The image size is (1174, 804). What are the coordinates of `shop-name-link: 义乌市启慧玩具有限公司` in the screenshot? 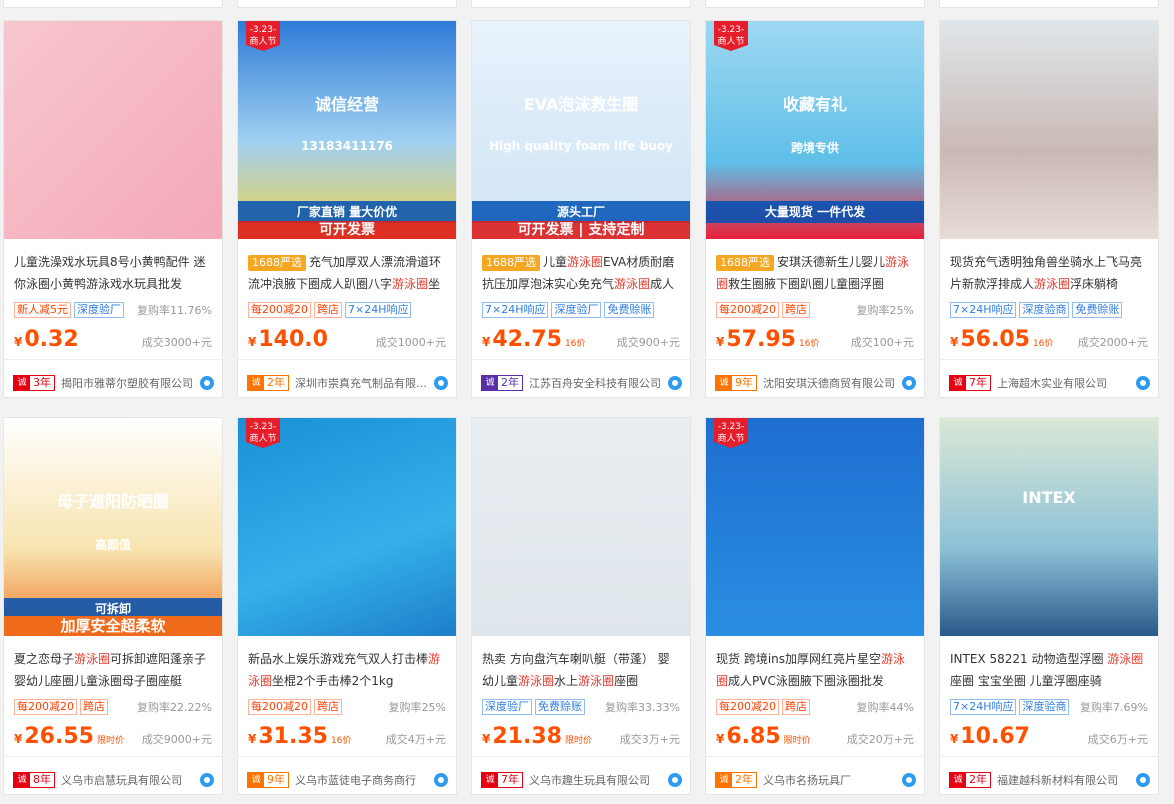 It's located at (128, 780).